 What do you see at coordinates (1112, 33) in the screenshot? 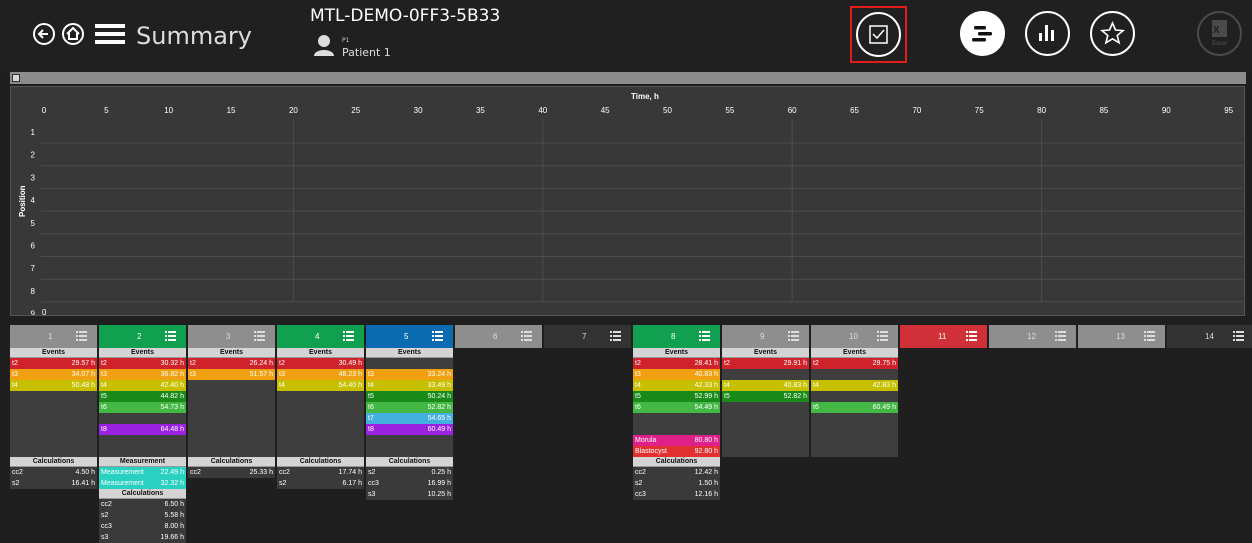
I see `favorites-button` at bounding box center [1112, 33].